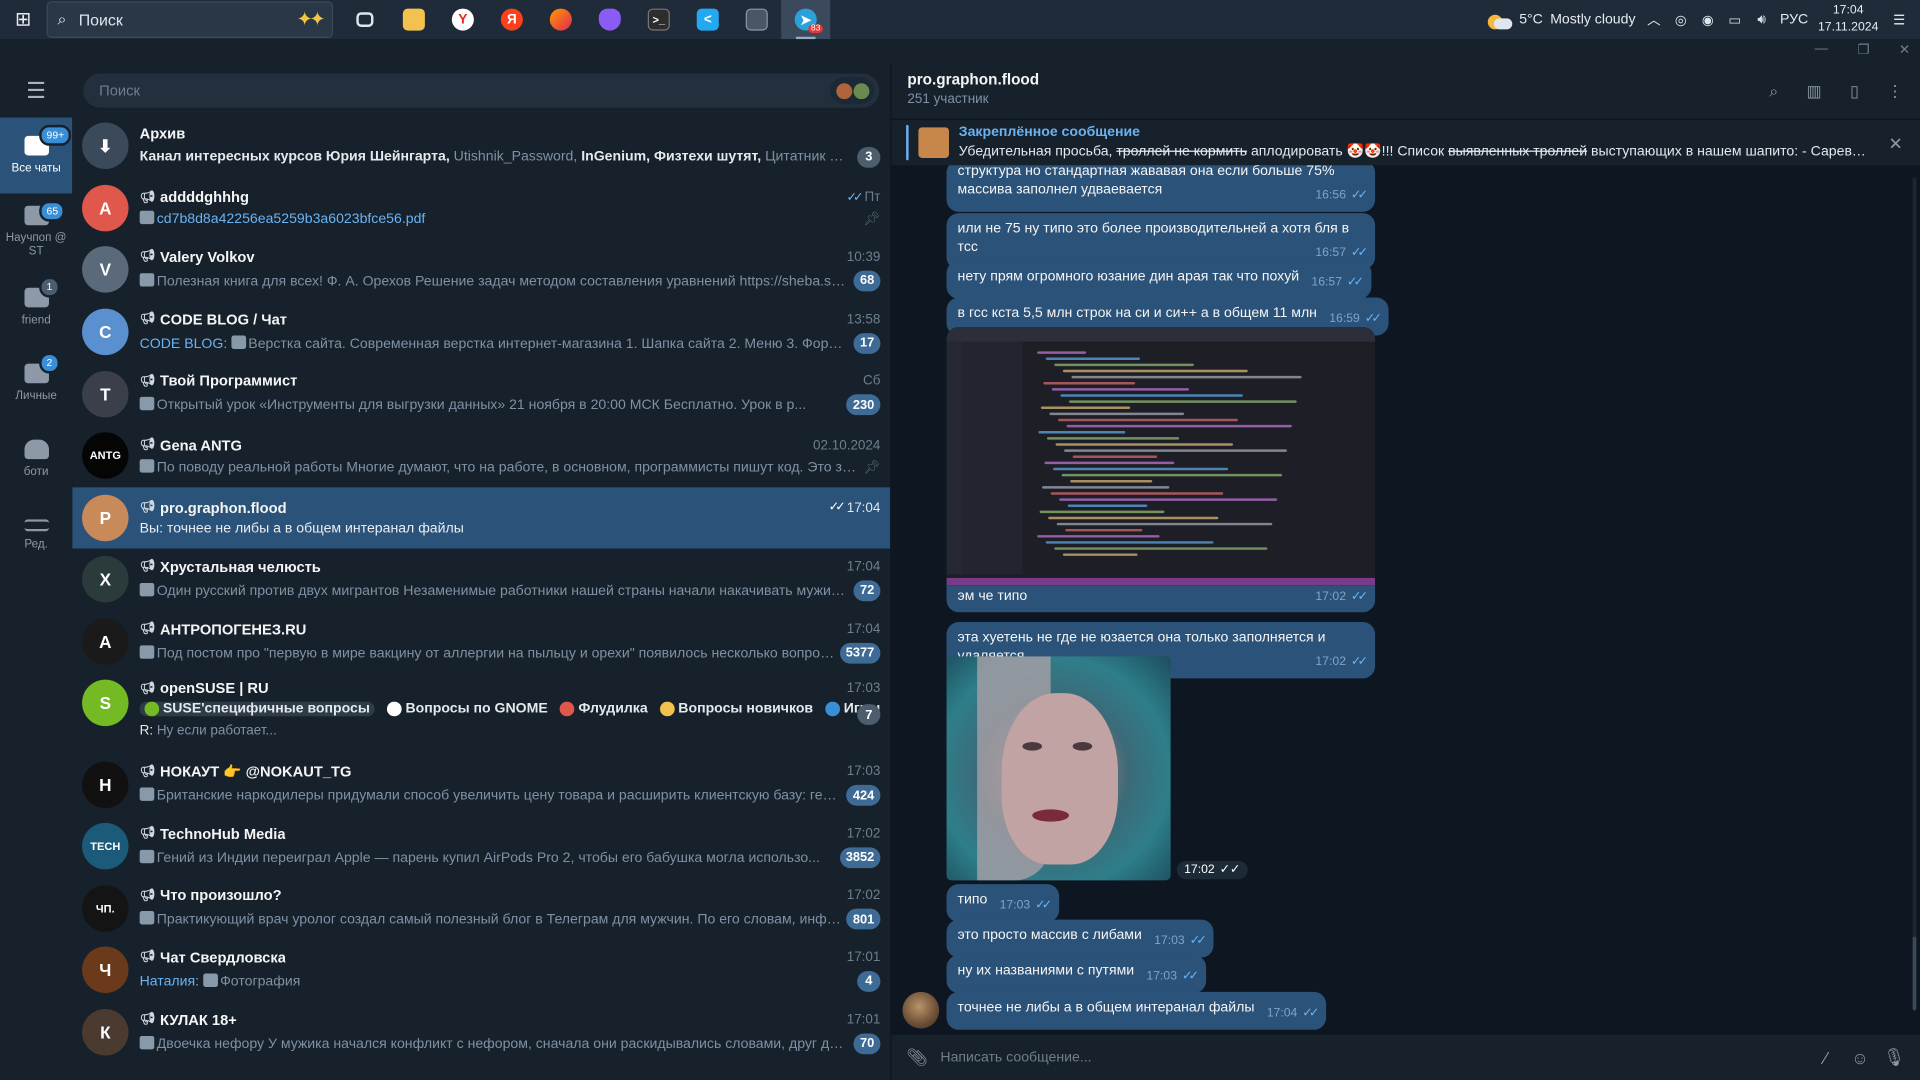 This screenshot has height=1080, width=1920. What do you see at coordinates (1161, 599) in the screenshot?
I see `message-bubble: эм че типо 17:02 ✓✓` at bounding box center [1161, 599].